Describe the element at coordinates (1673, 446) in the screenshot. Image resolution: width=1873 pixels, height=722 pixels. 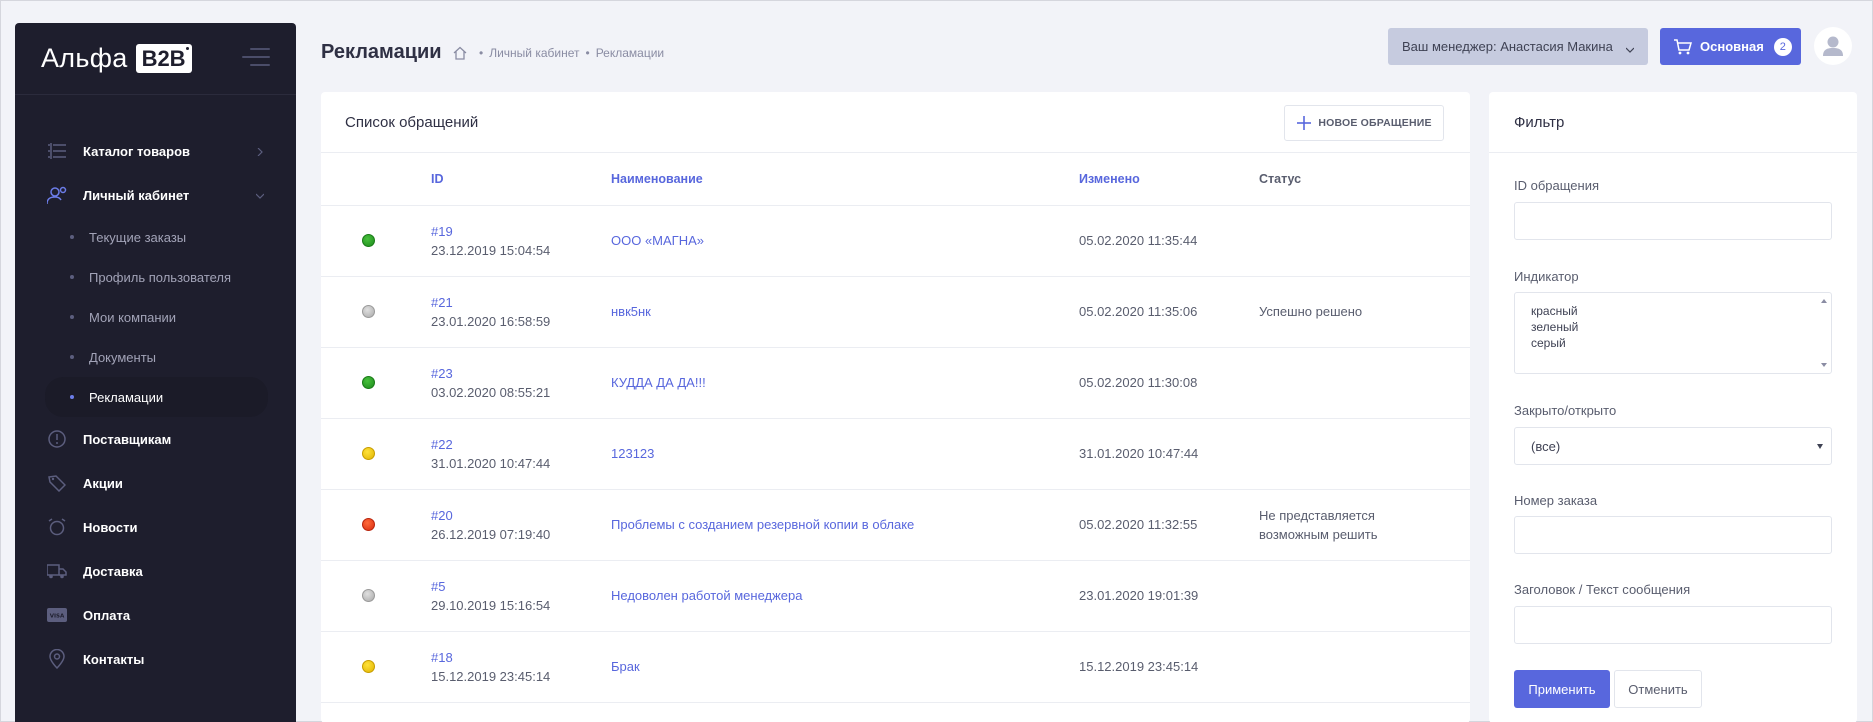
I see `filter-closed-select: (все)` at that location.